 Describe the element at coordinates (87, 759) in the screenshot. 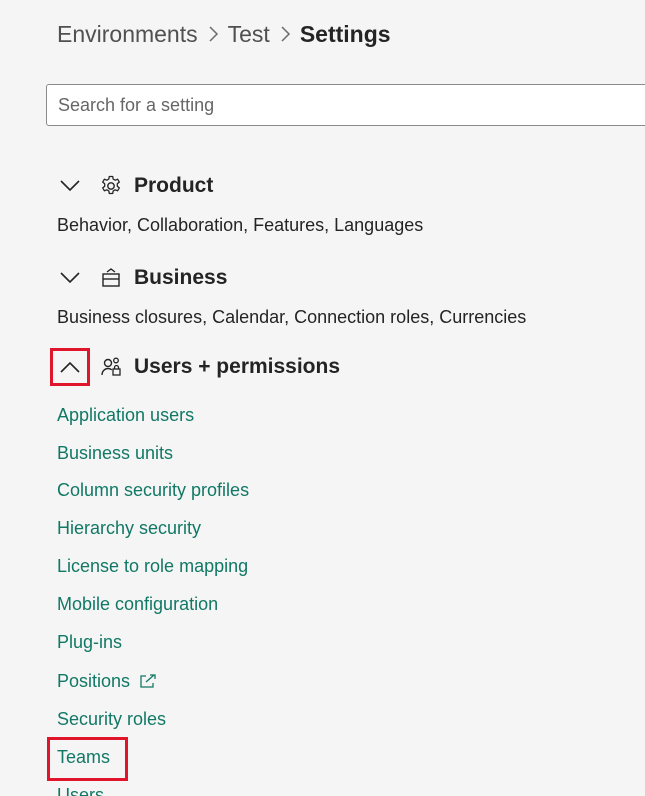

I see `teams-highlight-box` at that location.